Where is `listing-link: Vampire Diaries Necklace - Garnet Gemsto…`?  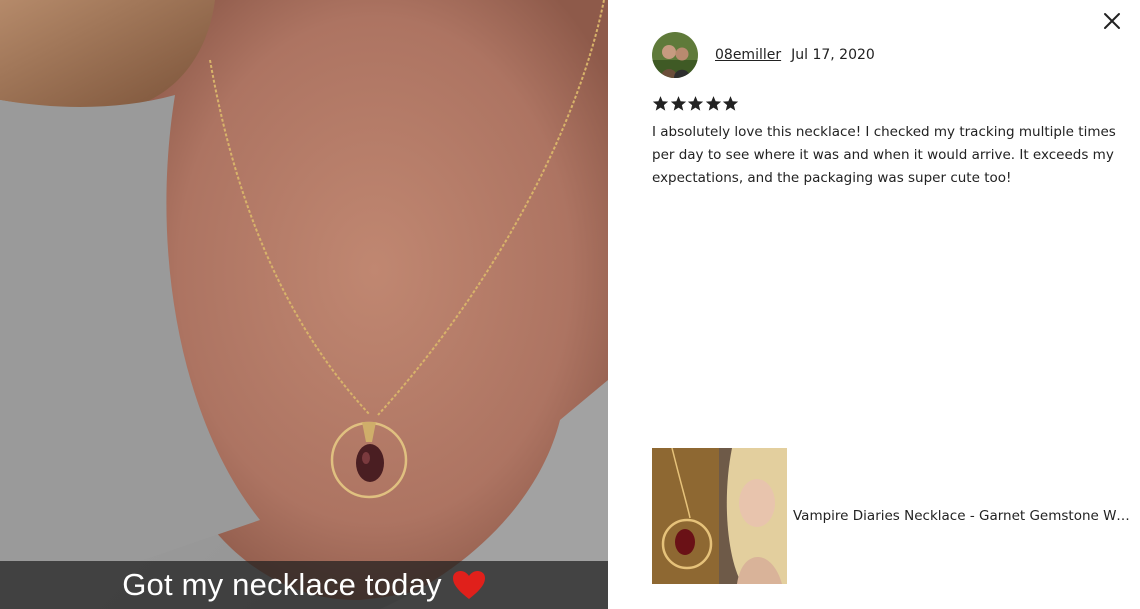 listing-link: Vampire Diaries Necklace - Garnet Gemsto… is located at coordinates (891, 516).